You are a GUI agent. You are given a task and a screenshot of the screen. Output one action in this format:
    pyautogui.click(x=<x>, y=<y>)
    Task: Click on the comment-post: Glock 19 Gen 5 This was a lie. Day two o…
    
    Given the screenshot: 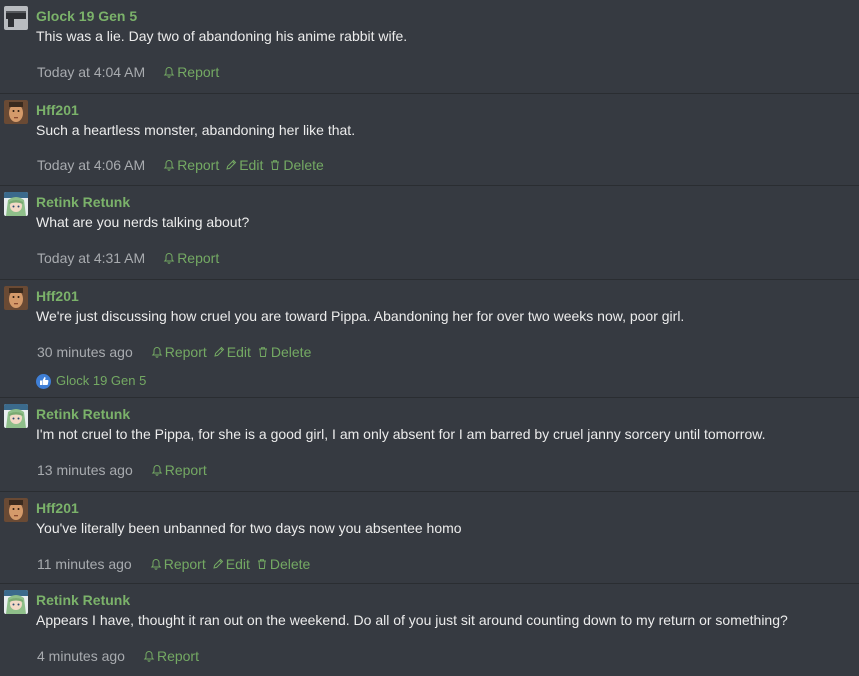 What is the action you would take?
    pyautogui.click(x=429, y=47)
    